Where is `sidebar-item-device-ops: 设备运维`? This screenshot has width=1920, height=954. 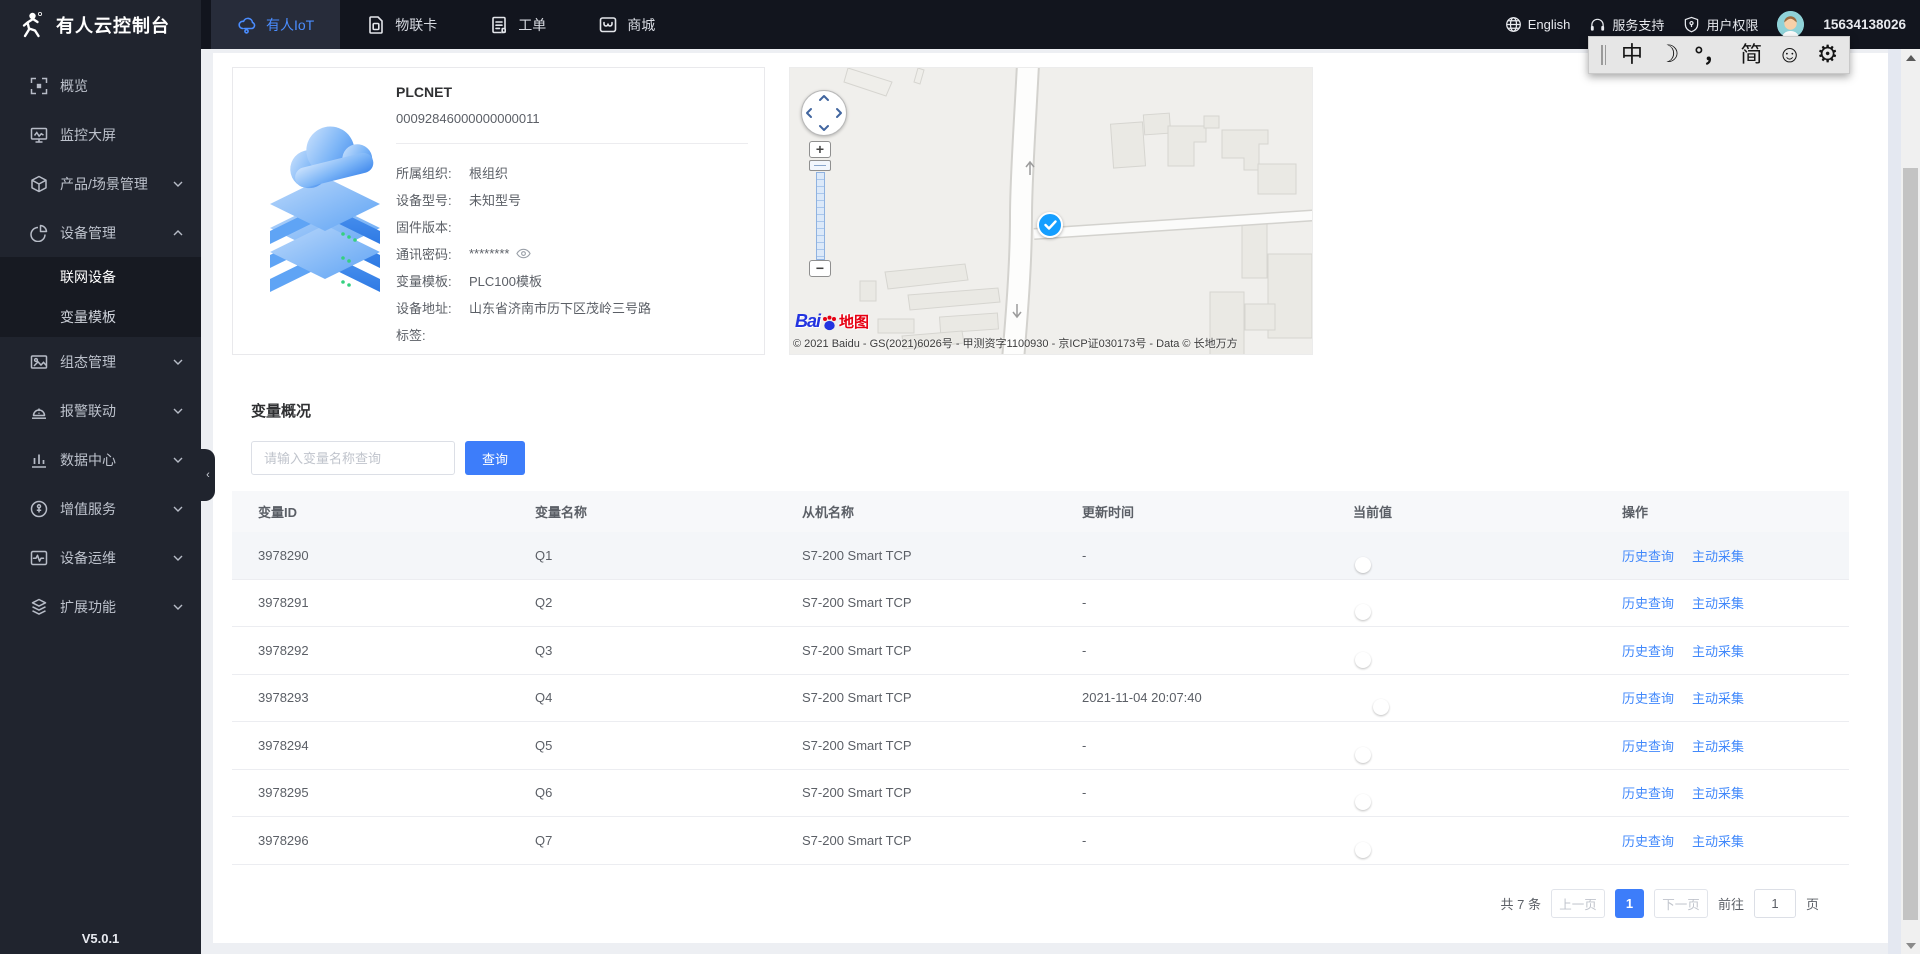 sidebar-item-device-ops: 设备运维 is located at coordinates (100, 557).